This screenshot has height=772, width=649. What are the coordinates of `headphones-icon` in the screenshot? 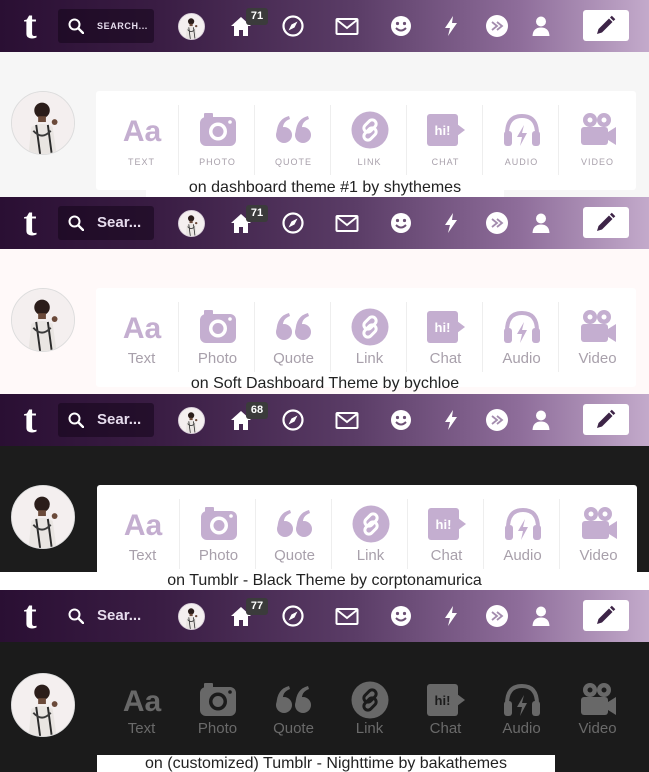 It's located at (522, 700).